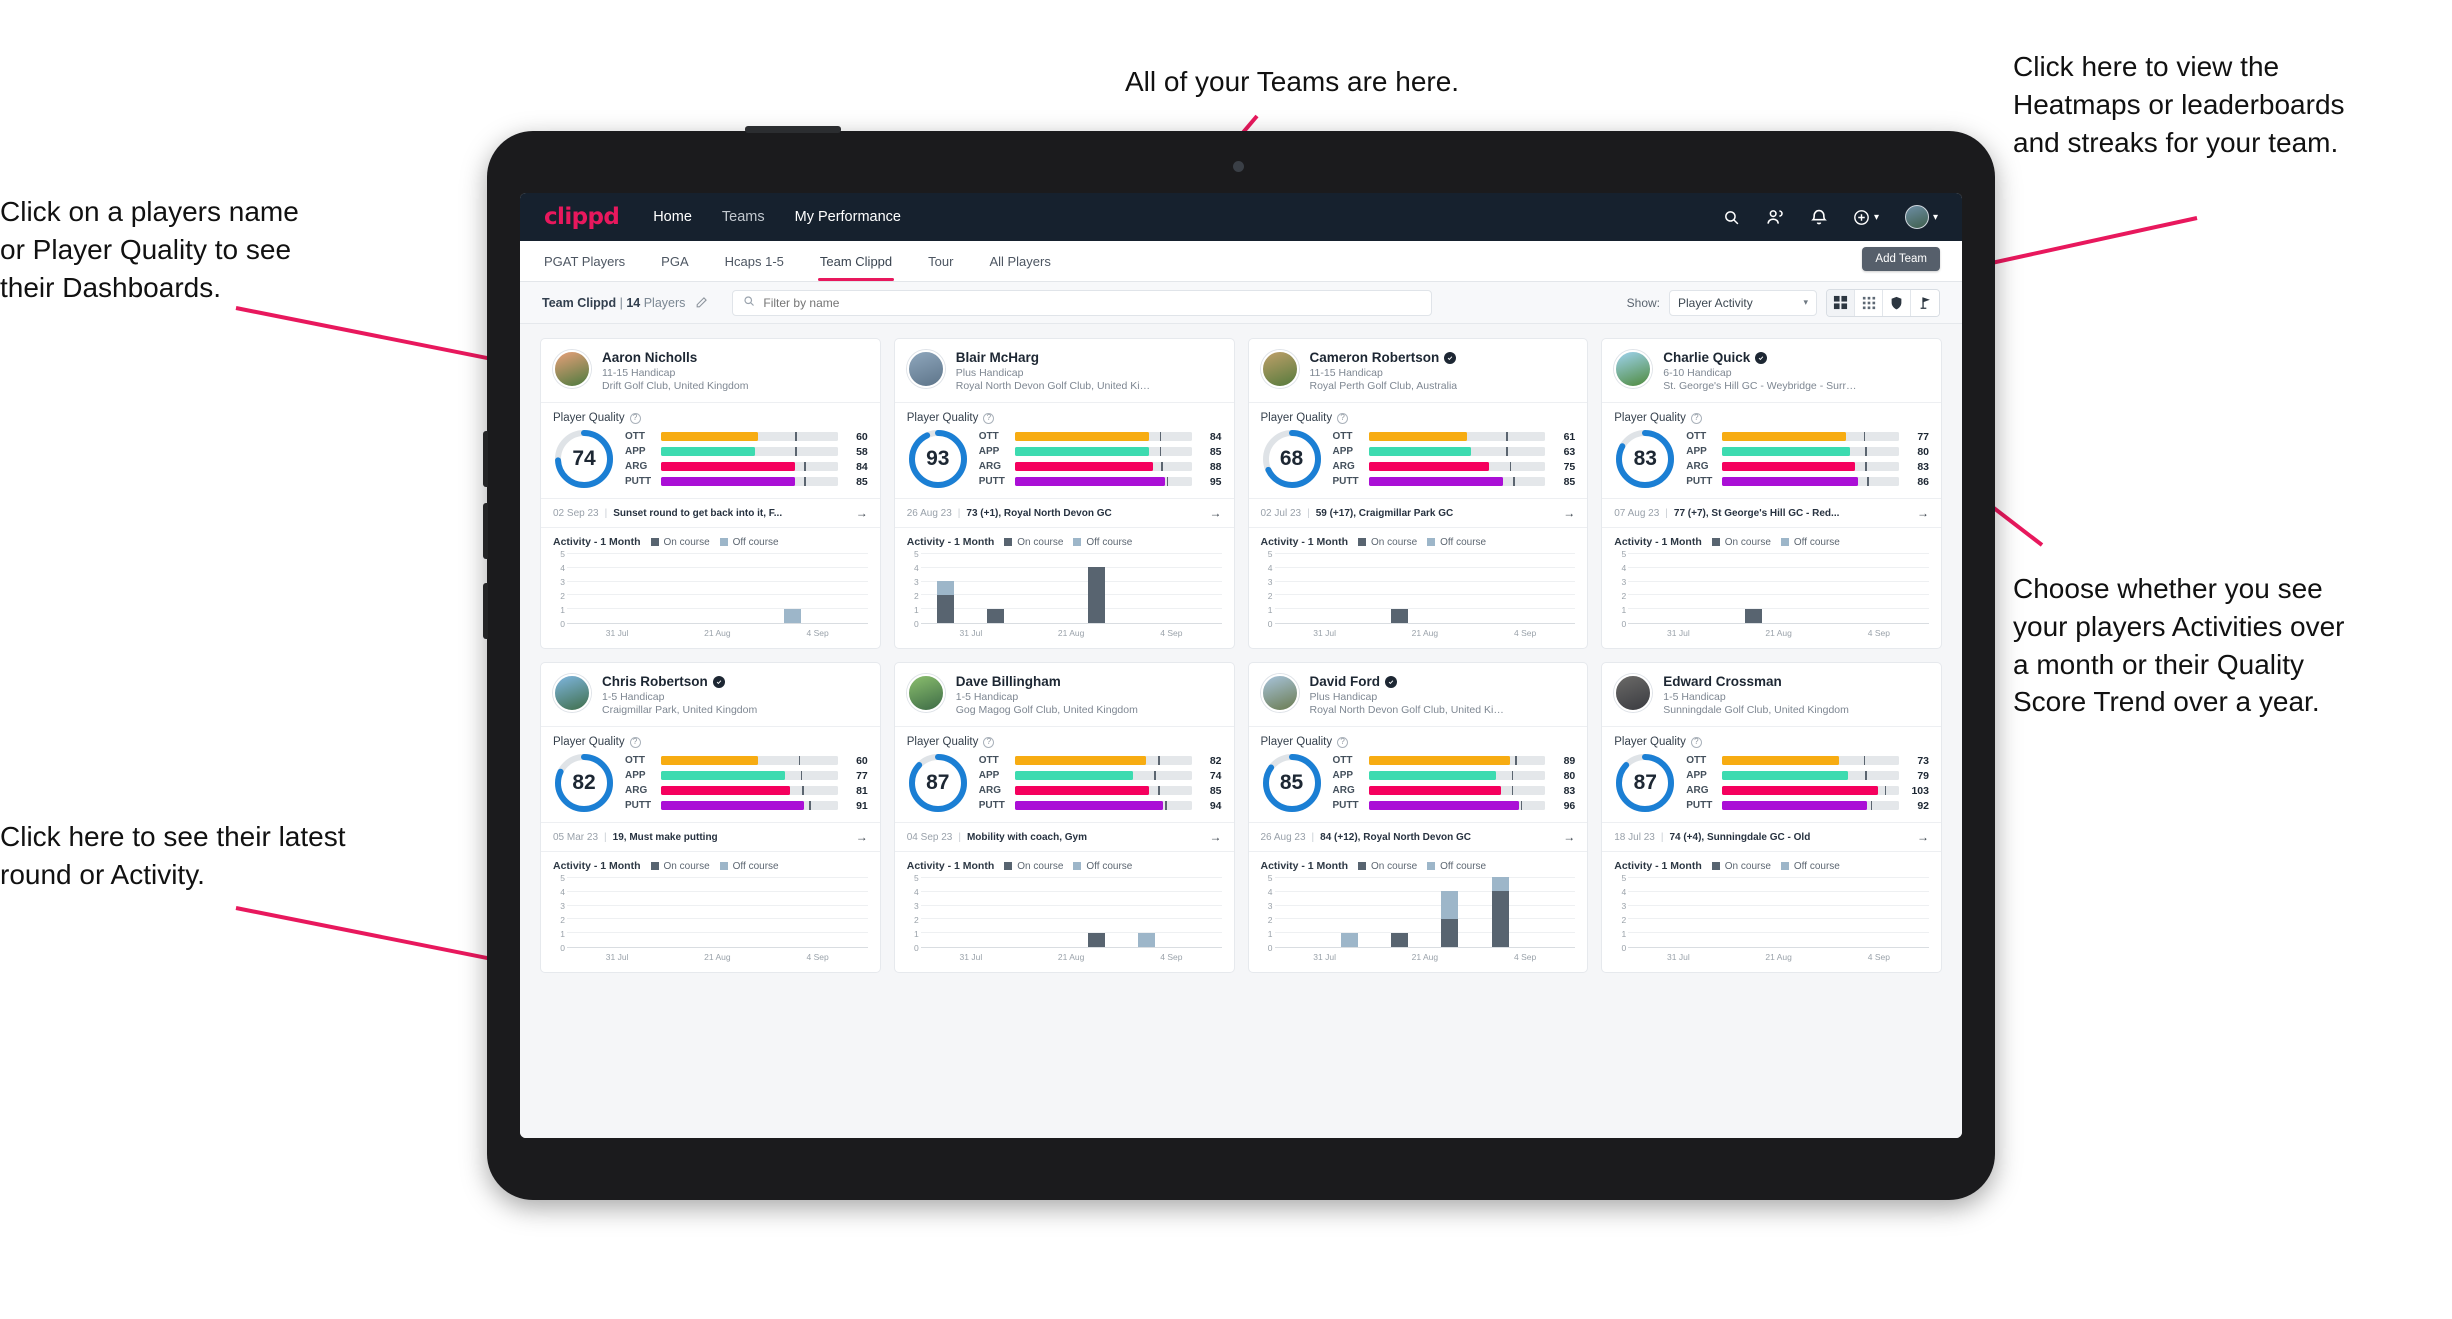 The image size is (2452, 1319). I want to click on player-quality-section: Player Quality? 83 OTT 77 APP 80 ARG 83 PUTT 86, so click(1771, 450).